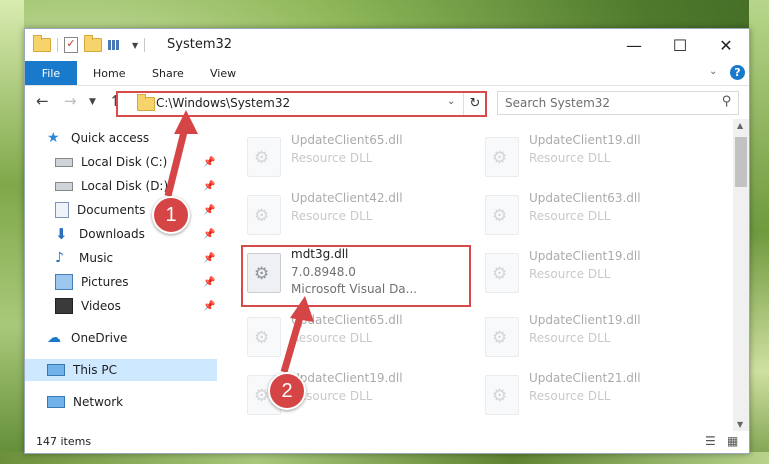  What do you see at coordinates (64, 441) in the screenshot?
I see `item-count: 147 items` at bounding box center [64, 441].